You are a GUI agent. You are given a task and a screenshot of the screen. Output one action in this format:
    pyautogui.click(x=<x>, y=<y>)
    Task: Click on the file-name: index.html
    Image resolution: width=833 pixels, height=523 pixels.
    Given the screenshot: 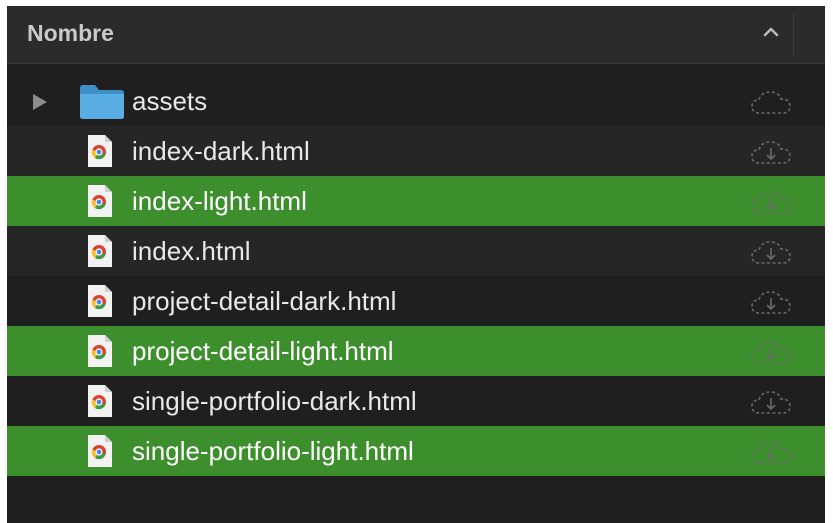 What is the action you would take?
    pyautogui.click(x=191, y=251)
    